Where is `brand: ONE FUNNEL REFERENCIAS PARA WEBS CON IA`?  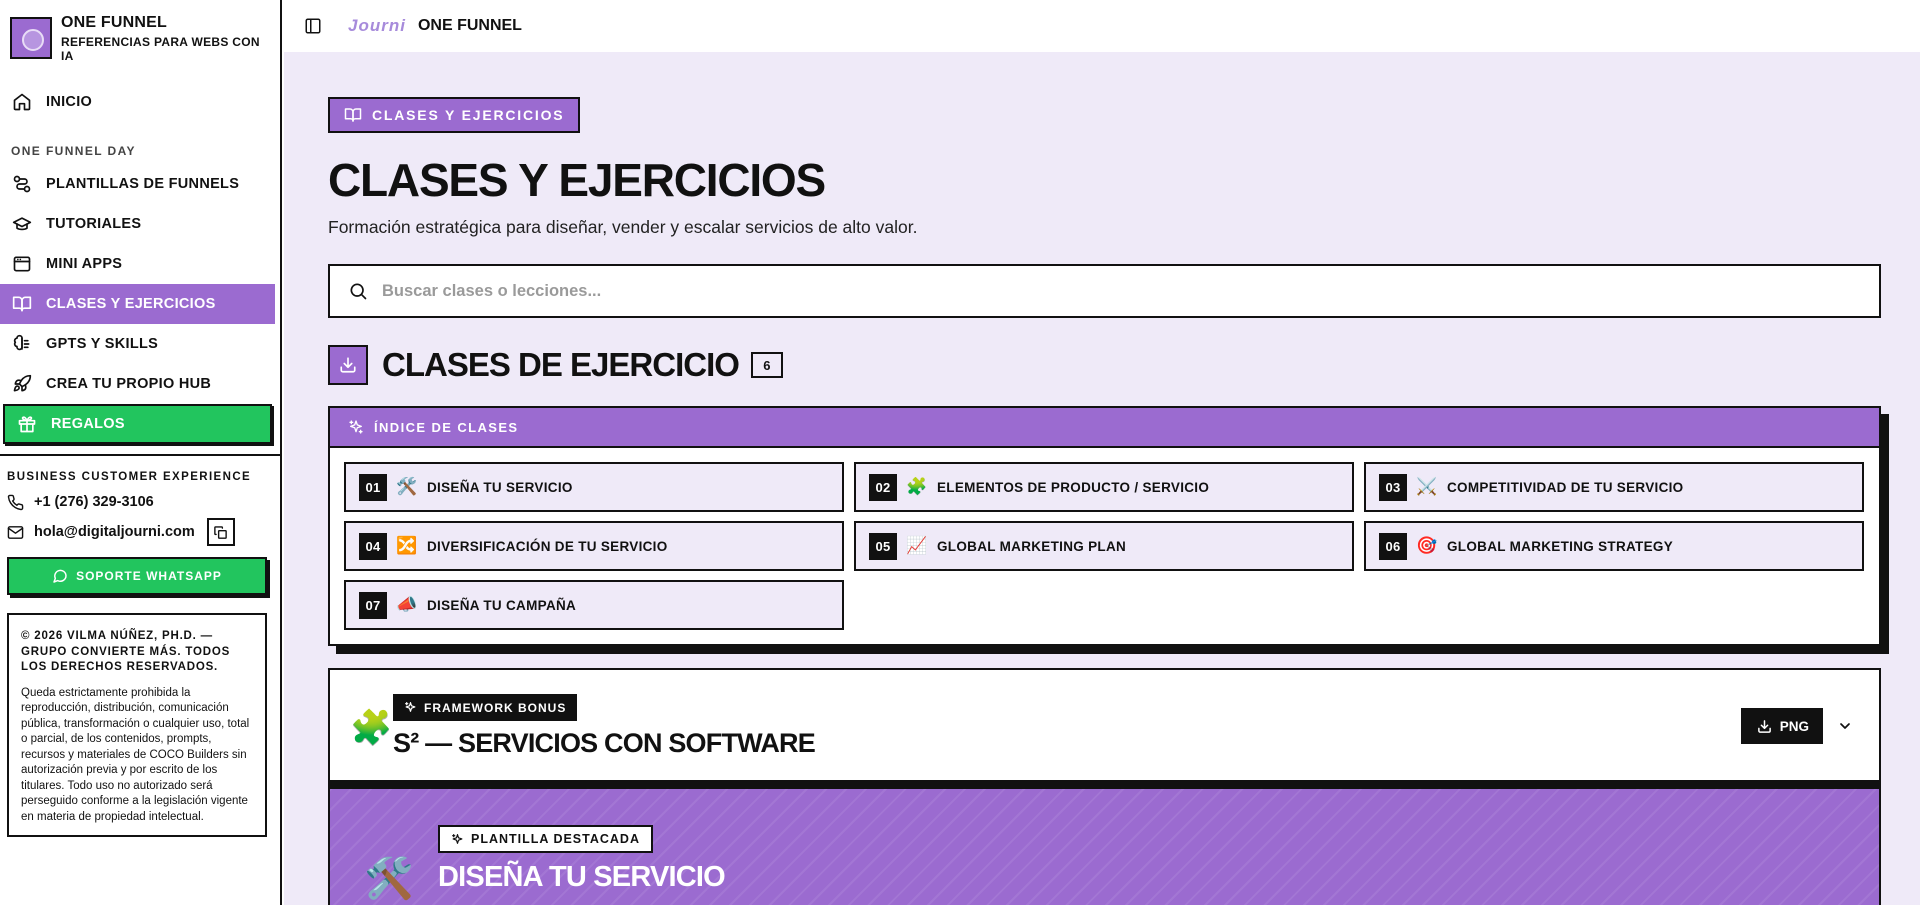 brand: ONE FUNNEL REFERENCIAS PARA WEBS CON IA is located at coordinates (140, 31).